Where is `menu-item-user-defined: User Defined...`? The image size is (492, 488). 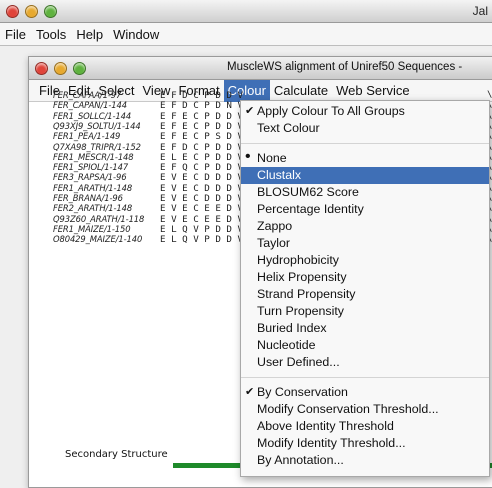
menu-item-user-defined: User Defined... is located at coordinates (365, 362).